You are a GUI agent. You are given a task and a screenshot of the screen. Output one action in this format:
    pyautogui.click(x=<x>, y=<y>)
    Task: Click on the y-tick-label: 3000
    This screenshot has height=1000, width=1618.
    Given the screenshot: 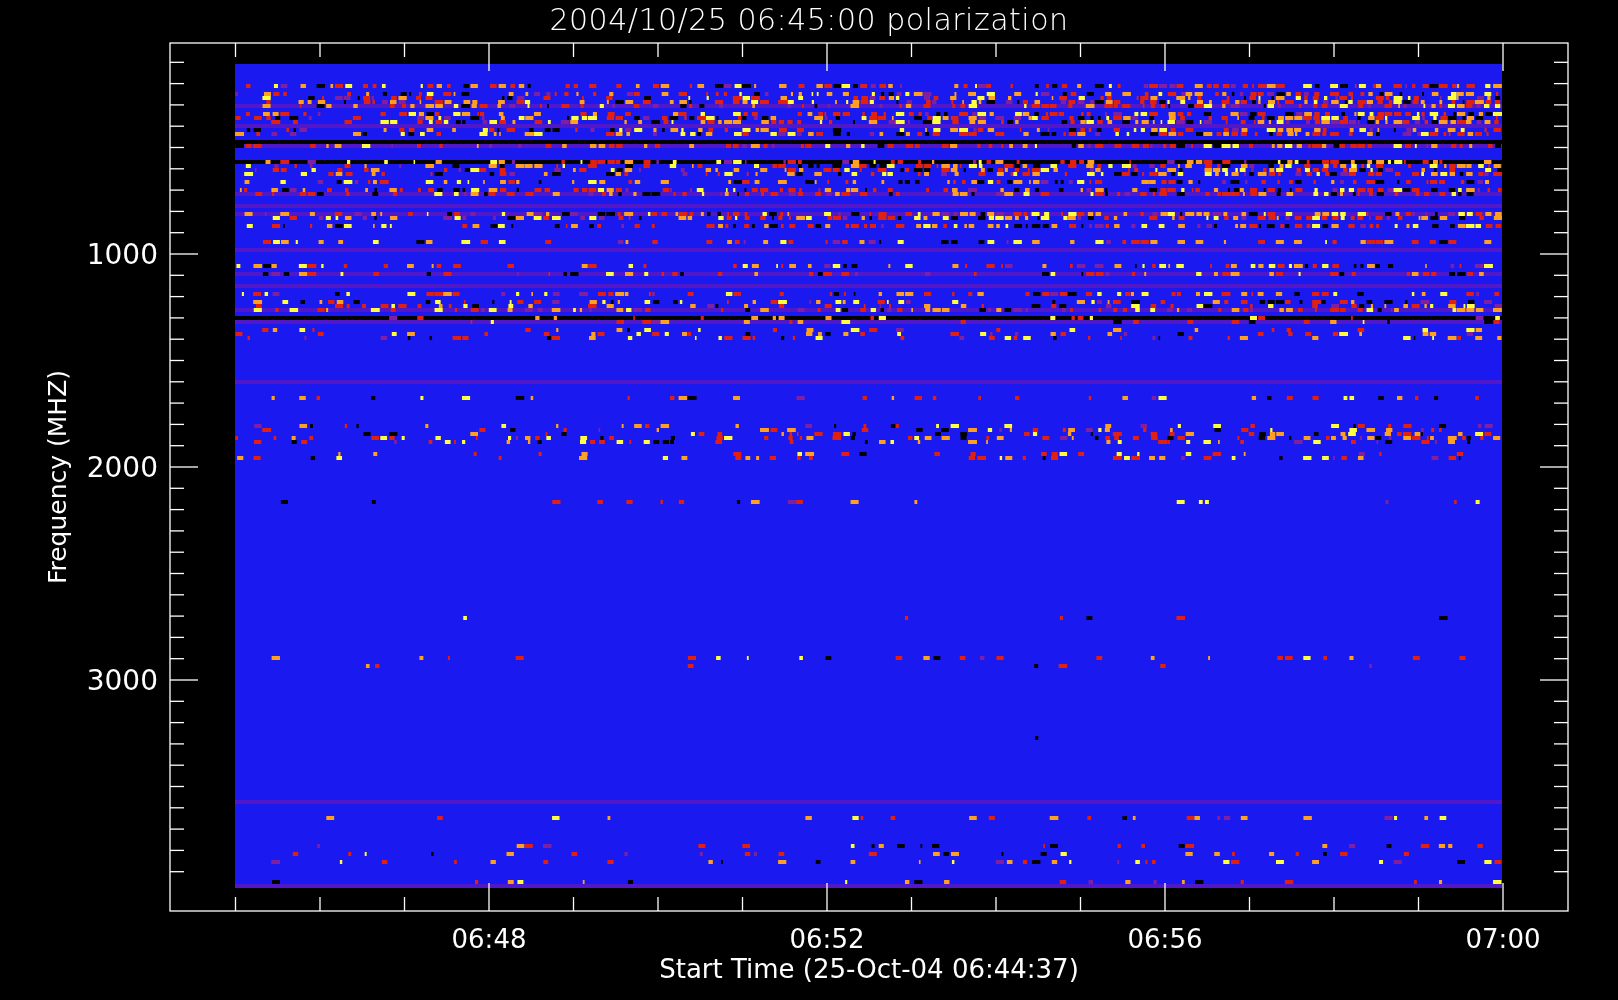 What is the action you would take?
    pyautogui.click(x=122, y=680)
    